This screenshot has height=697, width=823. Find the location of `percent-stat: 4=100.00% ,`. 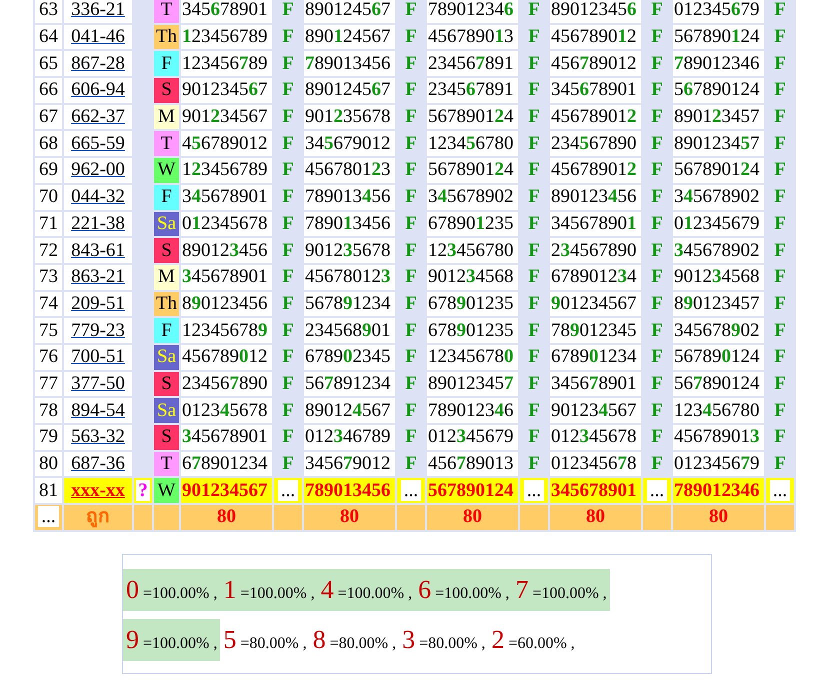

percent-stat: 4=100.00% , is located at coordinates (367, 589).